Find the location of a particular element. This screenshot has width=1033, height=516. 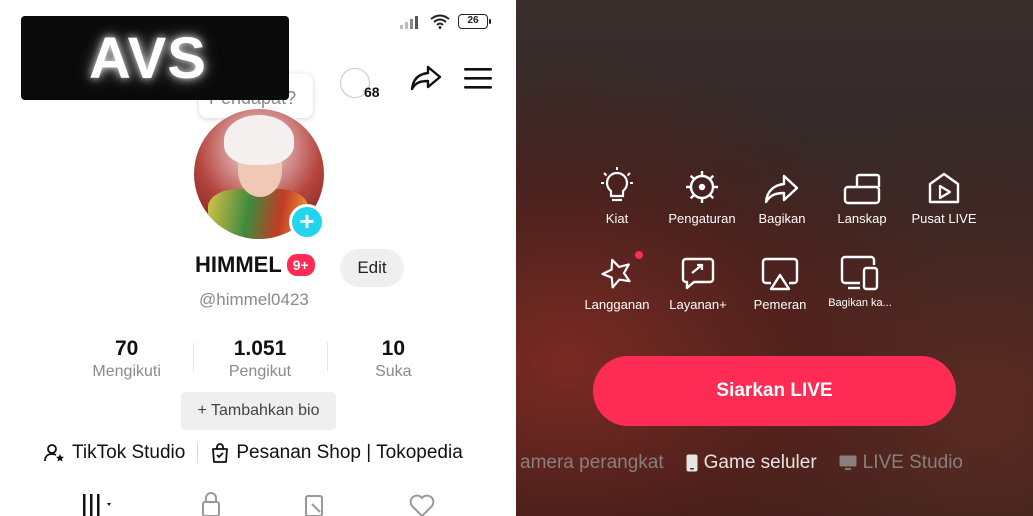

person-star-icon is located at coordinates (54, 453).